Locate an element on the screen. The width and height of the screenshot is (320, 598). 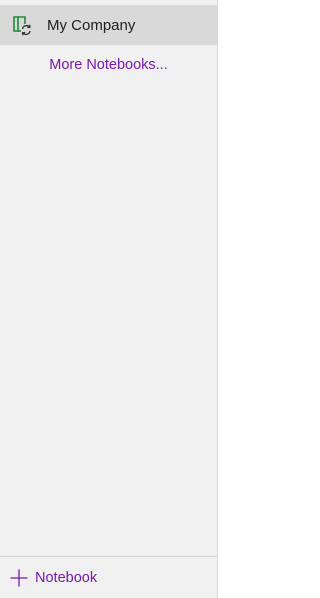
add-notebook-button: Notebook is located at coordinates (108, 577).